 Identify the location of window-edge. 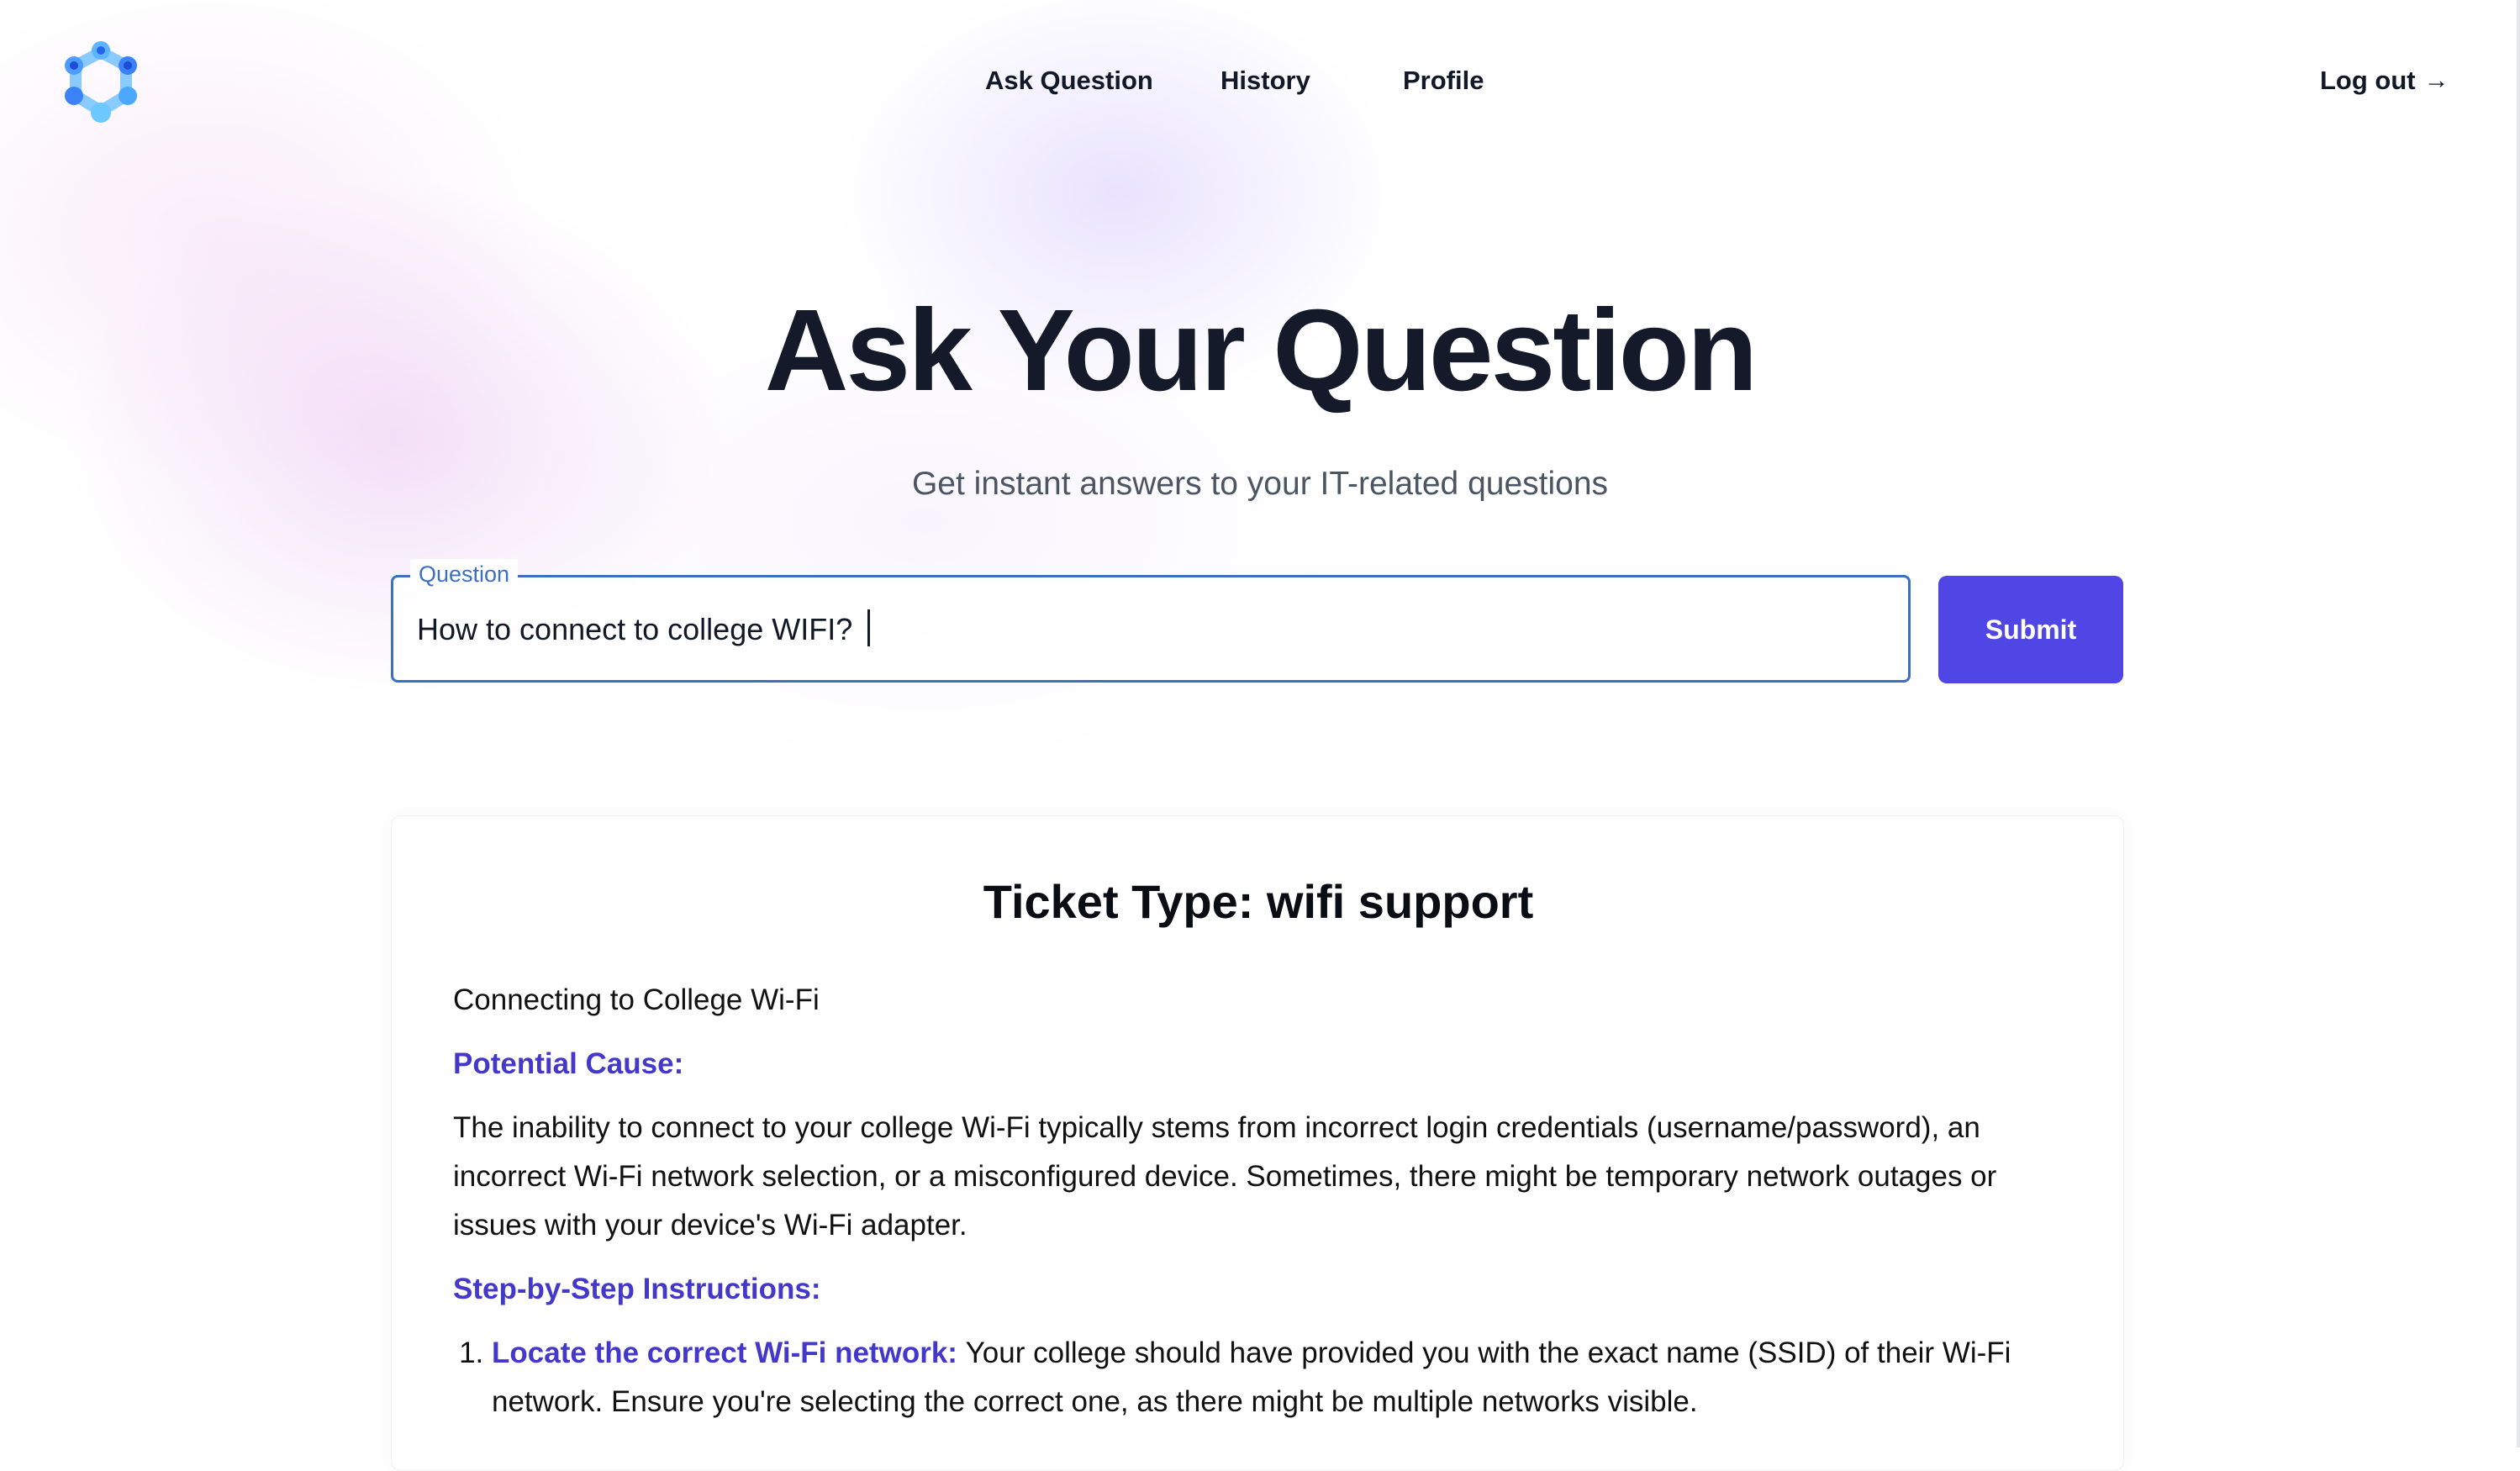
(2518, 723).